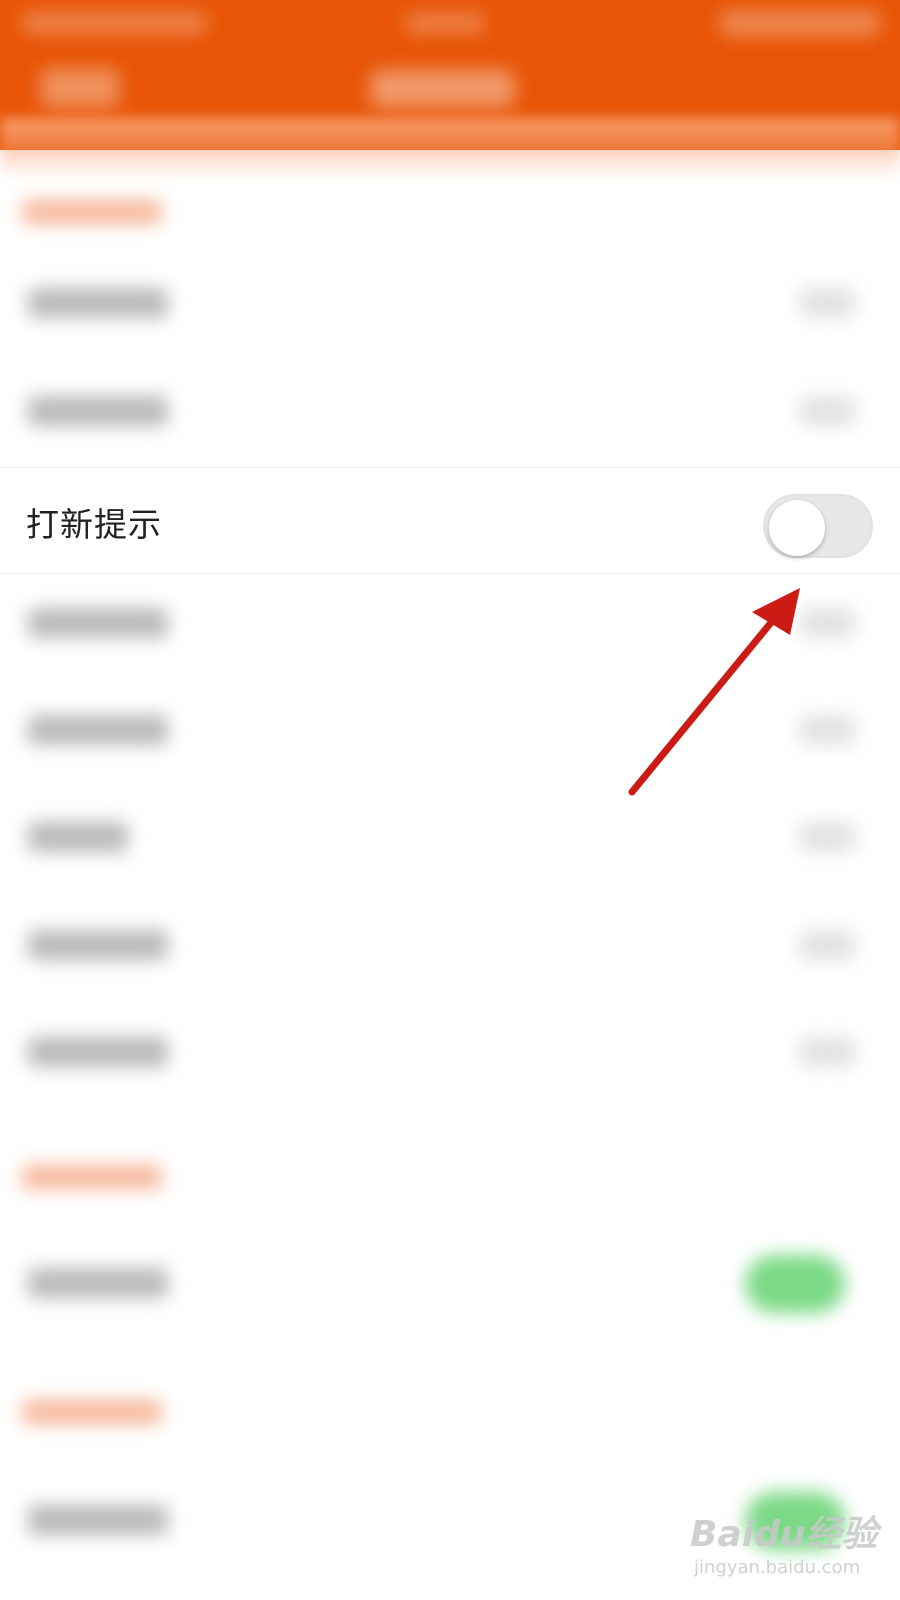  What do you see at coordinates (777, 1567) in the screenshot?
I see `watermark-url: jingyan.baidu.com` at bounding box center [777, 1567].